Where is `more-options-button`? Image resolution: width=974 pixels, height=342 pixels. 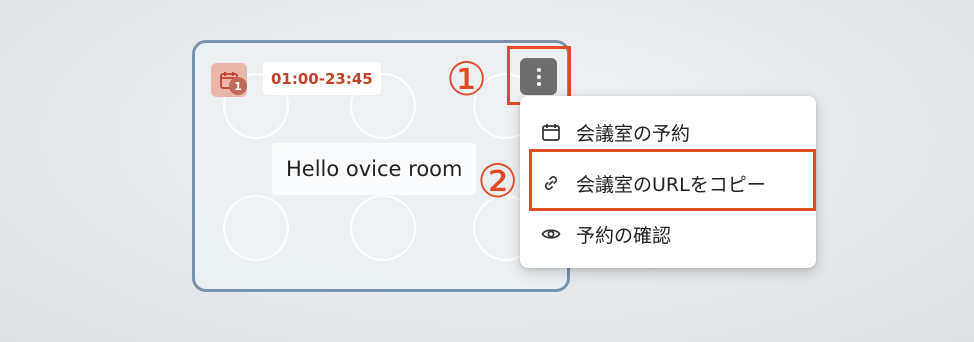
more-options-button is located at coordinates (538, 76).